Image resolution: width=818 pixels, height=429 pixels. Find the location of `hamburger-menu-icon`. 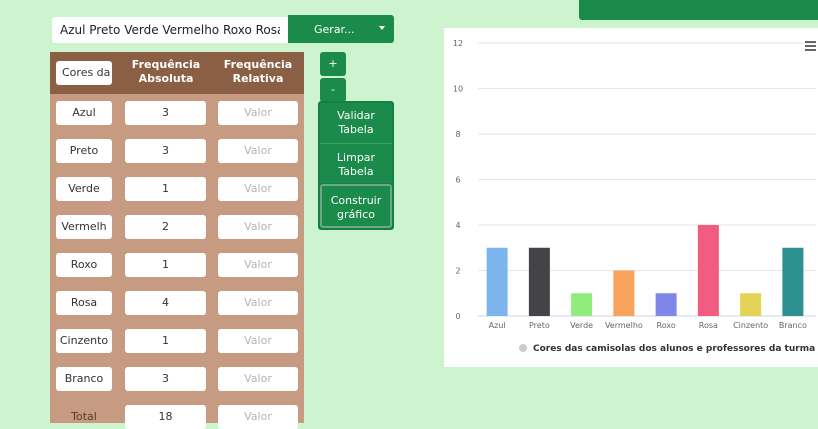

hamburger-menu-icon is located at coordinates (810, 46).